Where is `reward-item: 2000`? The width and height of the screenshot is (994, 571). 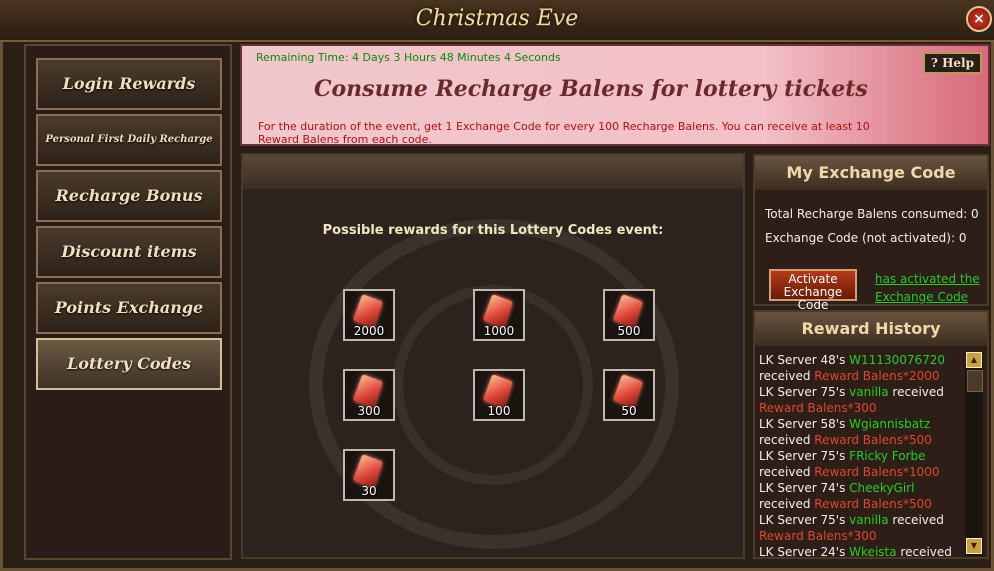 reward-item: 2000 is located at coordinates (369, 315).